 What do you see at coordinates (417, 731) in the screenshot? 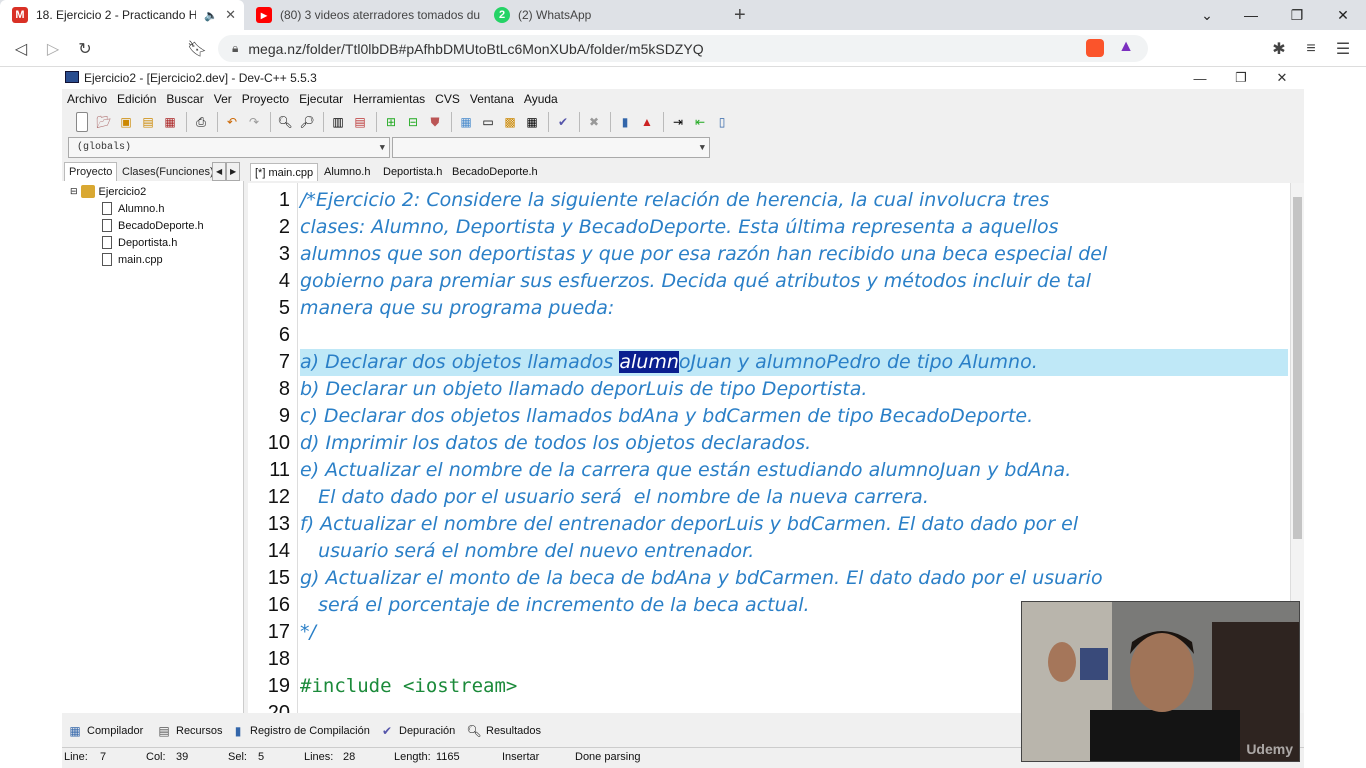
I see `tab-depuracion: ✔ Depuración` at bounding box center [417, 731].